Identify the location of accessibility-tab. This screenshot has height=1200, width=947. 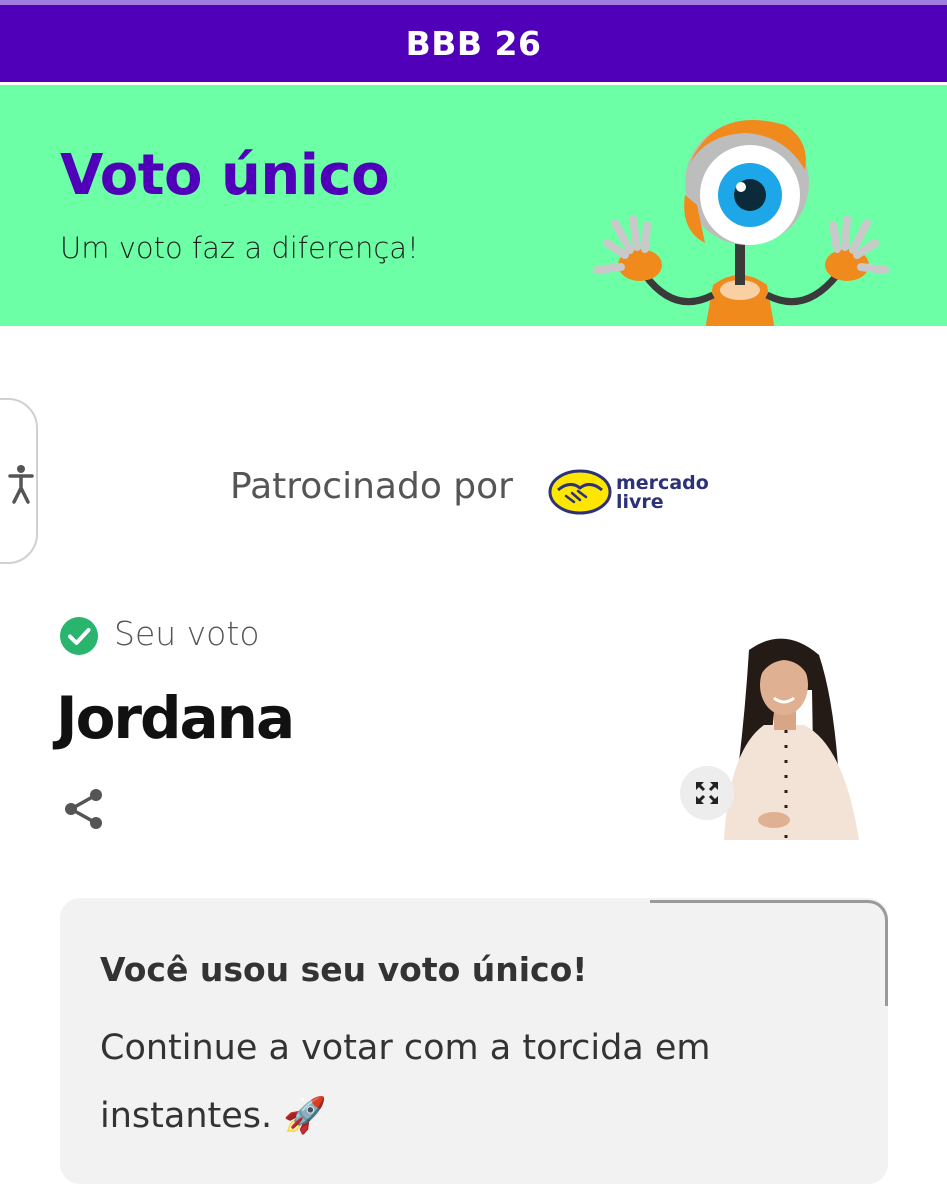
(19, 481).